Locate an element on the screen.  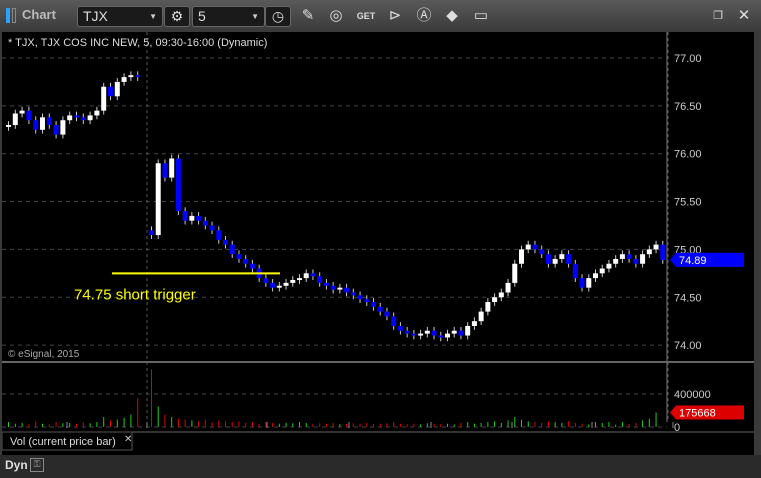
price-tick-label: 77.00 is located at coordinates (688, 59).